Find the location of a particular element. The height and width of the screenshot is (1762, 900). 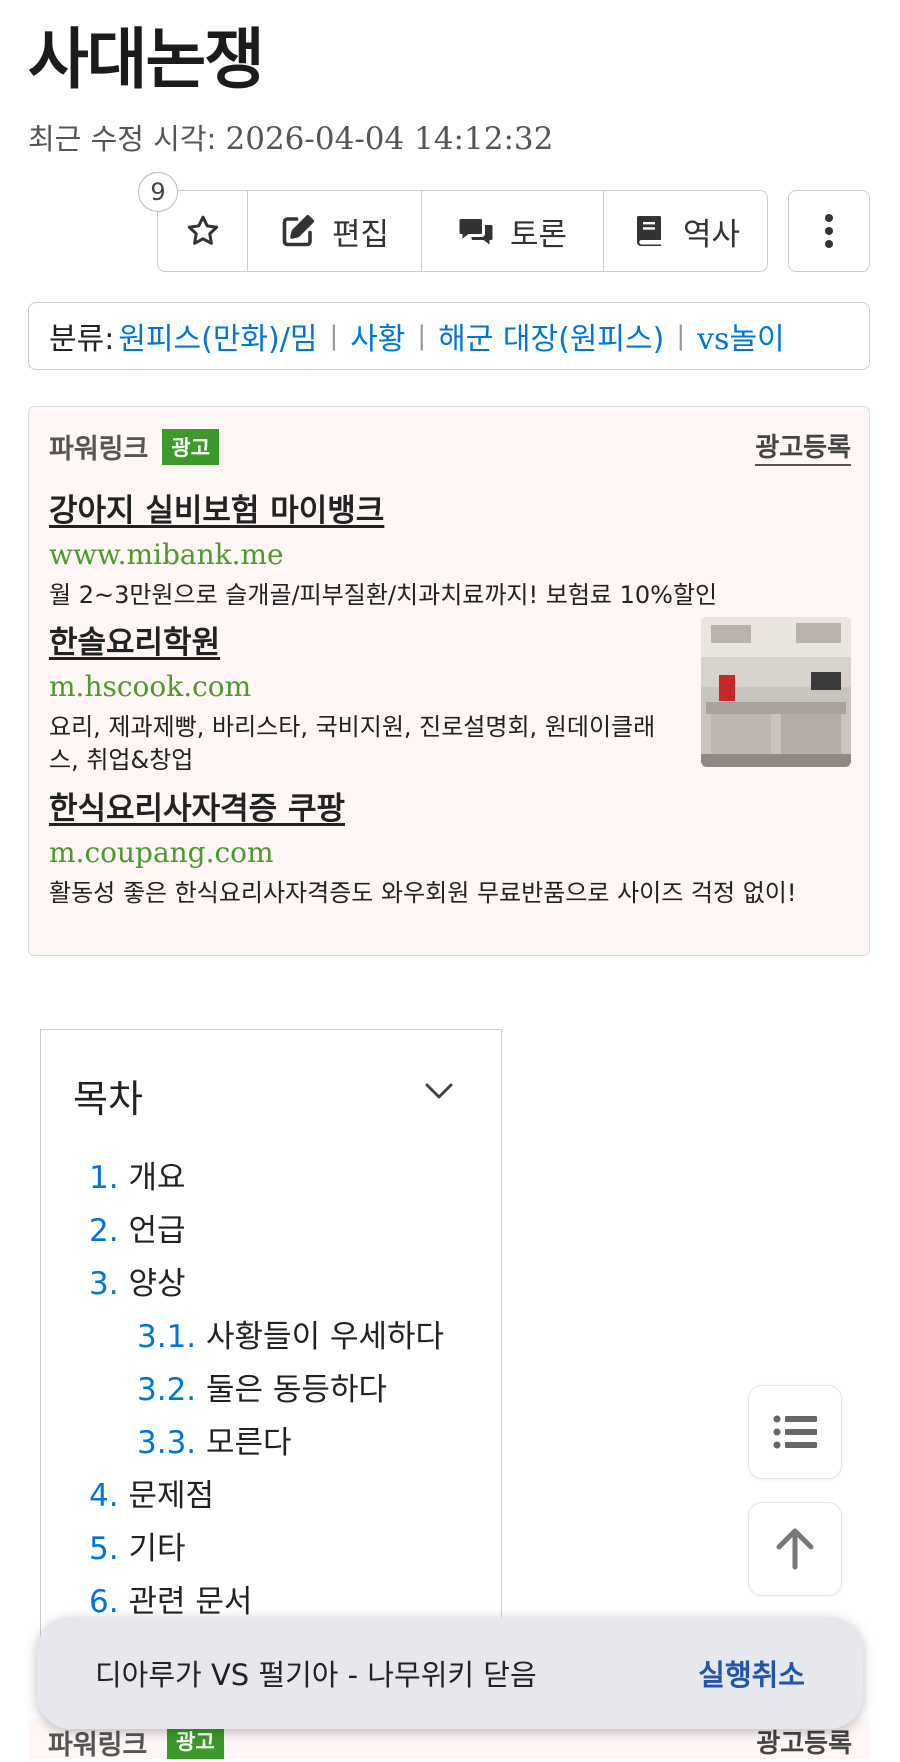

ad-title: 한식요리사자격증 쿠팡 is located at coordinates (449, 805).